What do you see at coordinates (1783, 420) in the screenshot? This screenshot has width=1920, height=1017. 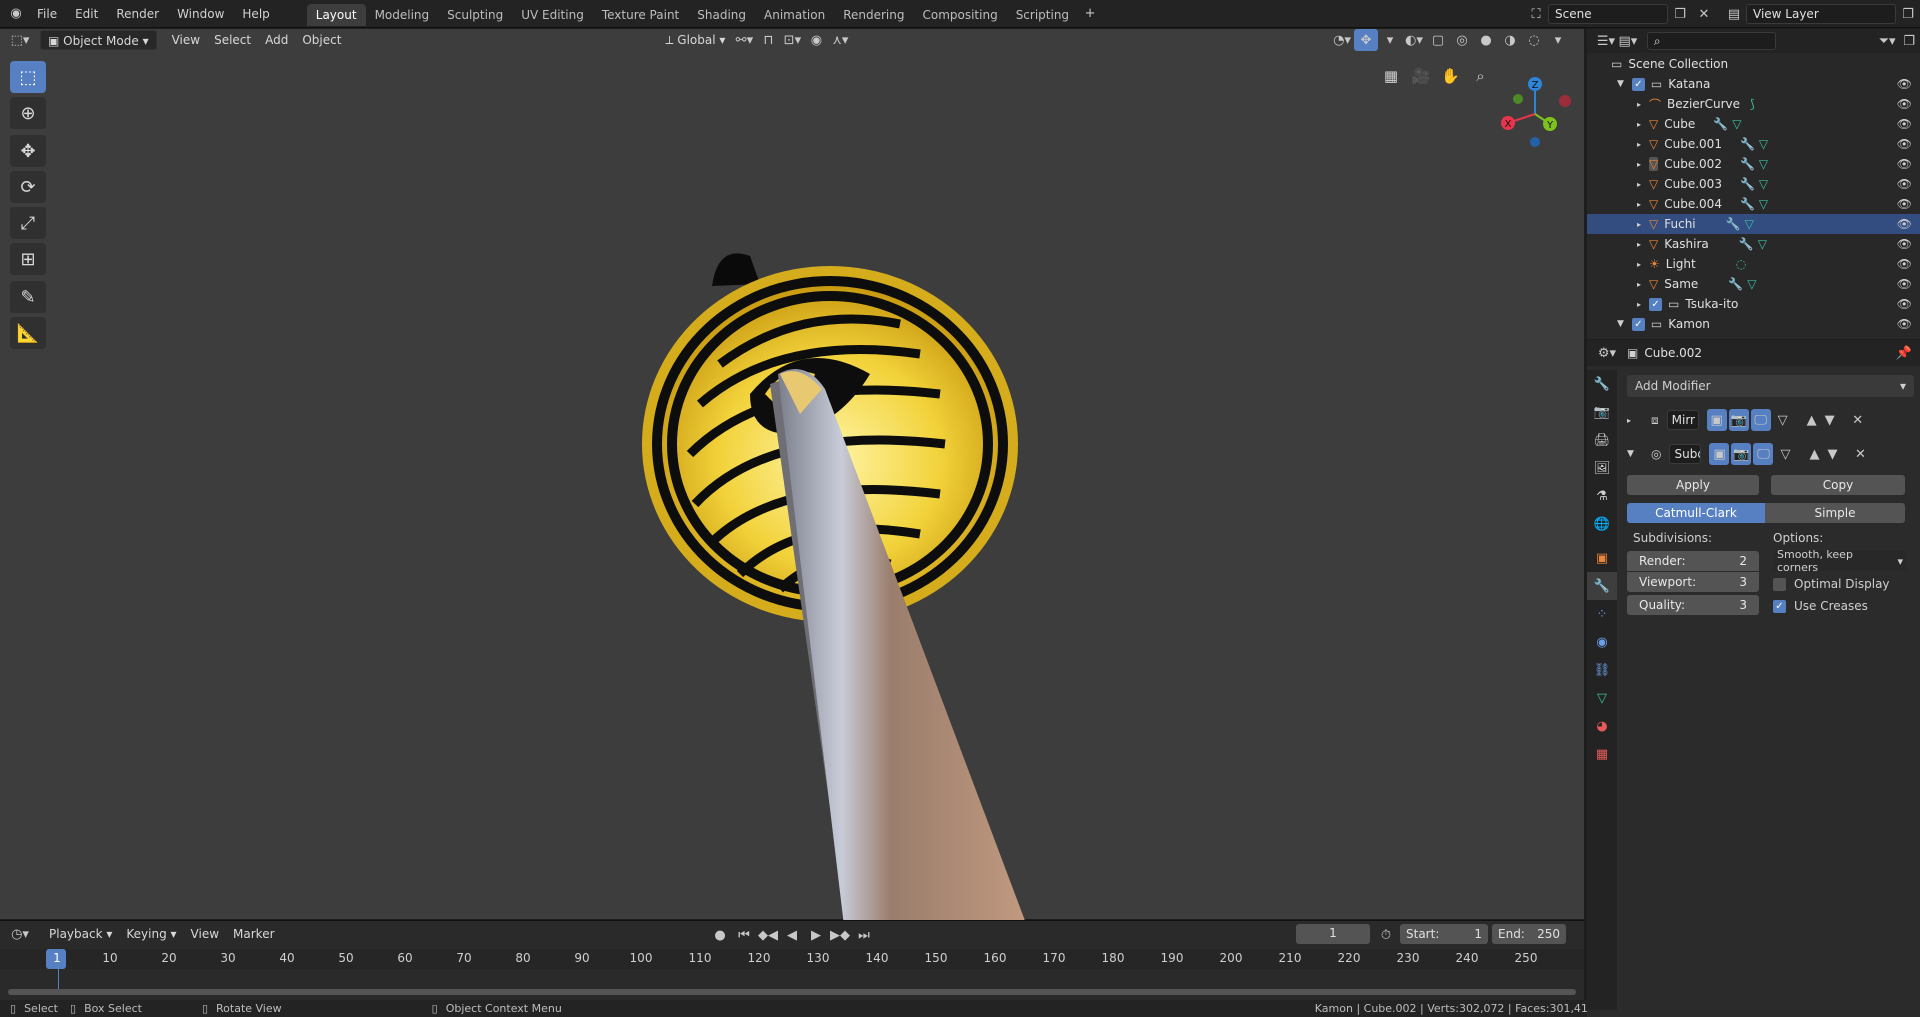 I see `cage-toggle-icon: ▽` at bounding box center [1783, 420].